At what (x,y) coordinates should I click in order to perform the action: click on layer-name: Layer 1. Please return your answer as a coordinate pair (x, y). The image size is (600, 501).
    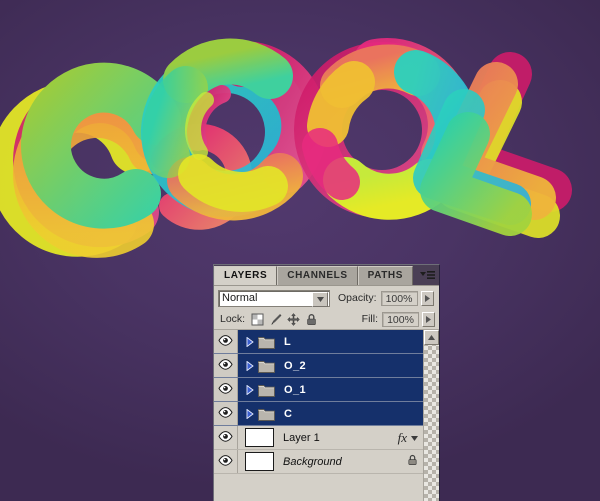
    Looking at the image, I should click on (301, 437).